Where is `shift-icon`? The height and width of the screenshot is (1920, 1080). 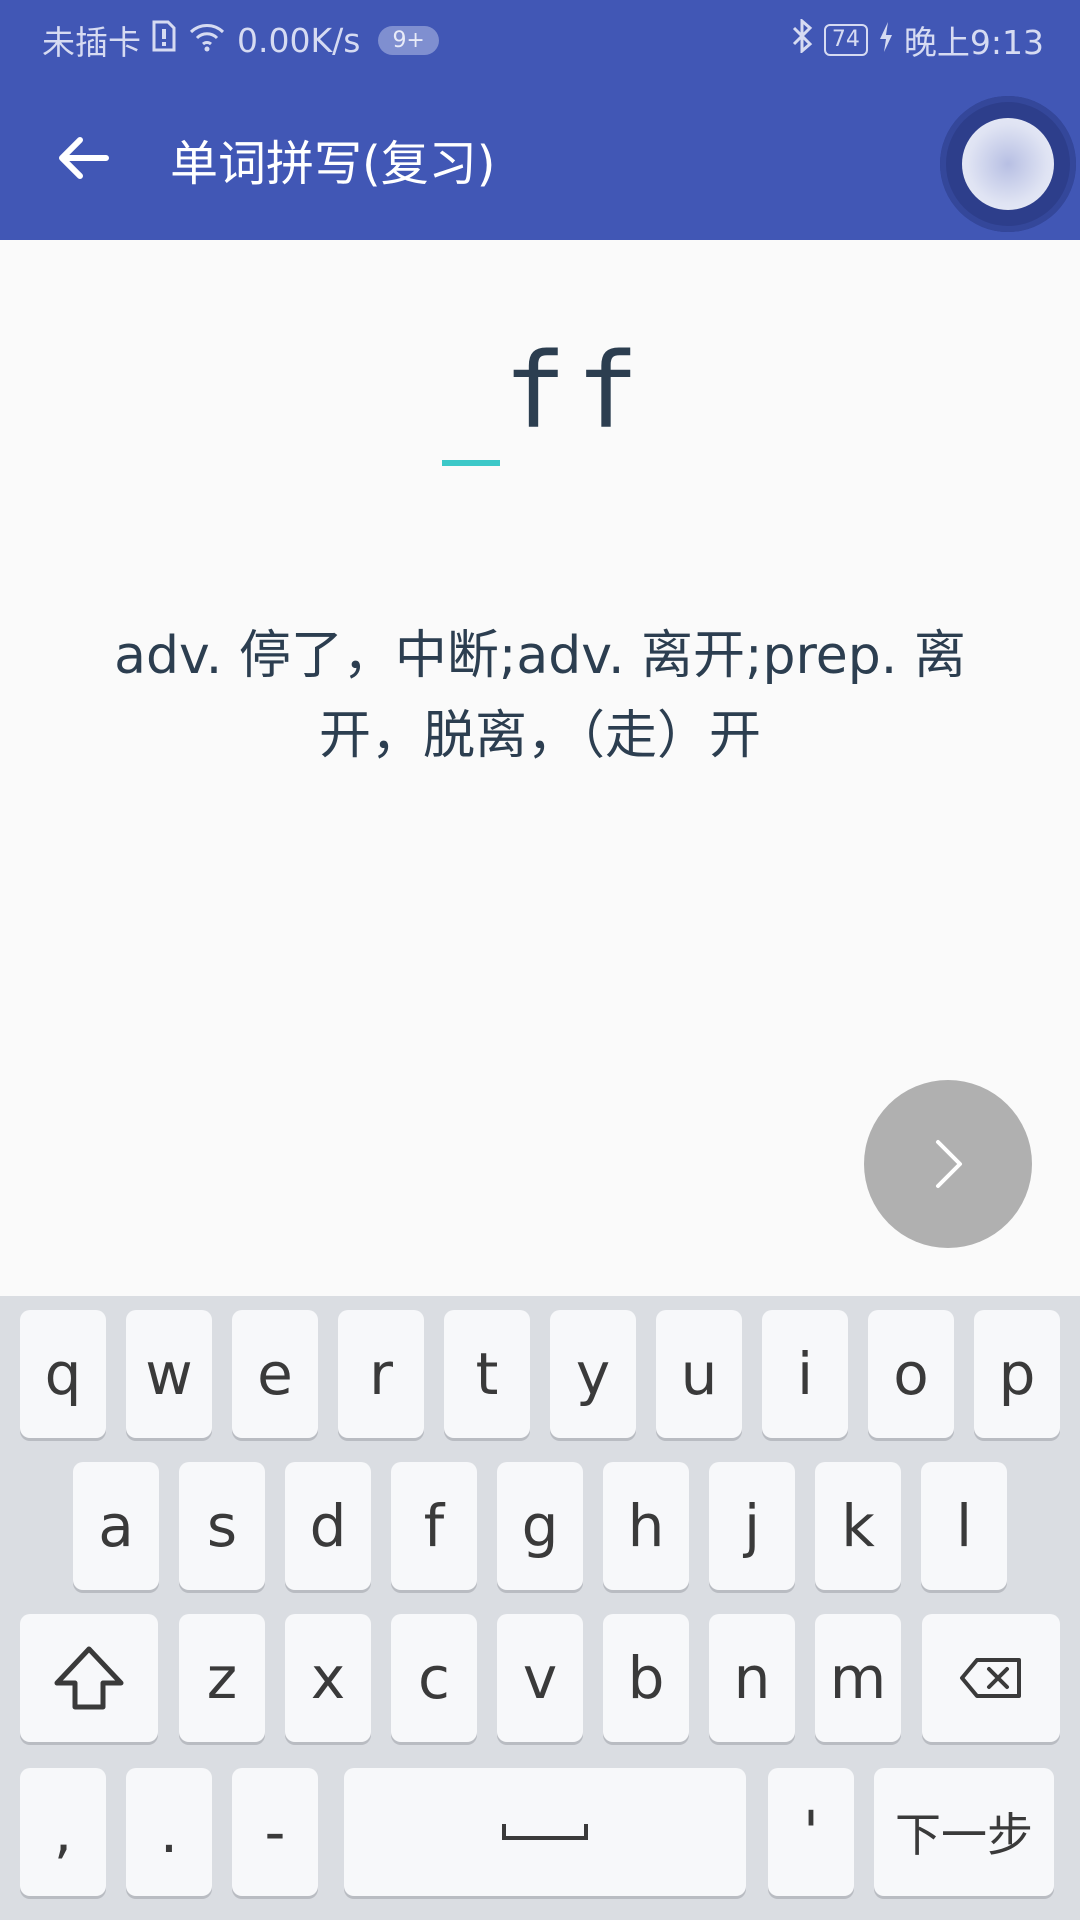 shift-icon is located at coordinates (89, 1678).